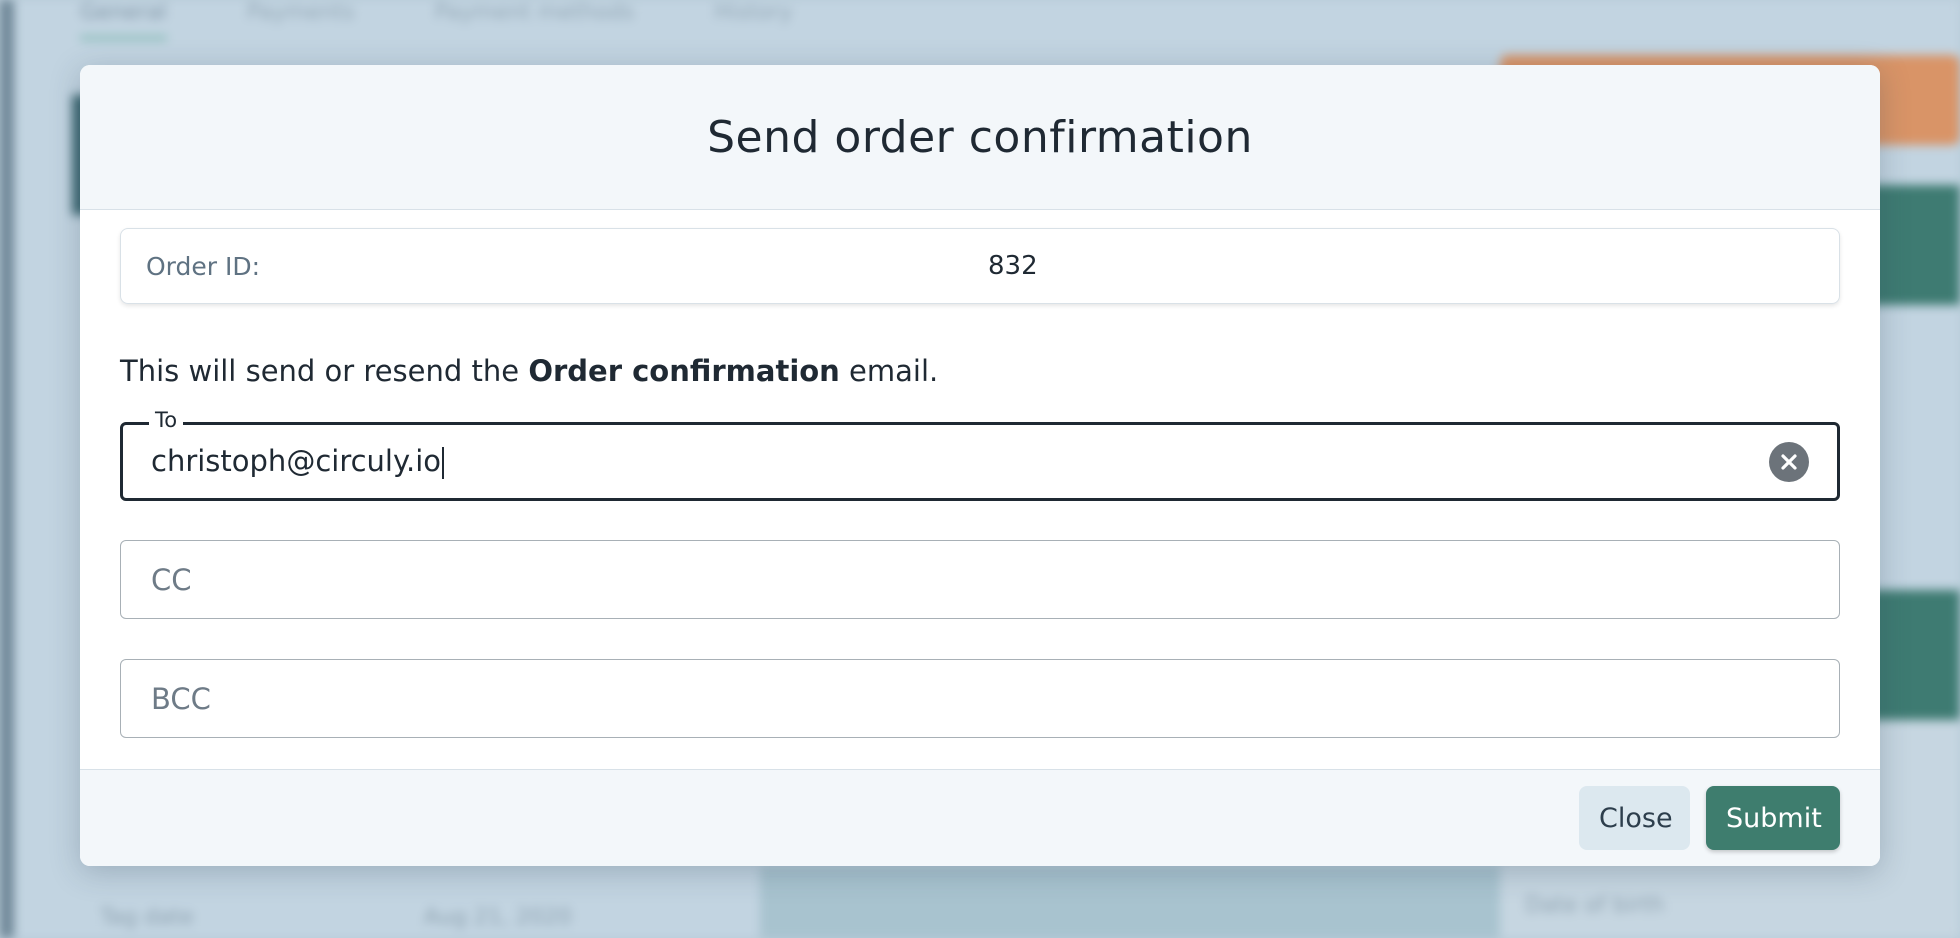  What do you see at coordinates (7, 469) in the screenshot?
I see `background-sidebar` at bounding box center [7, 469].